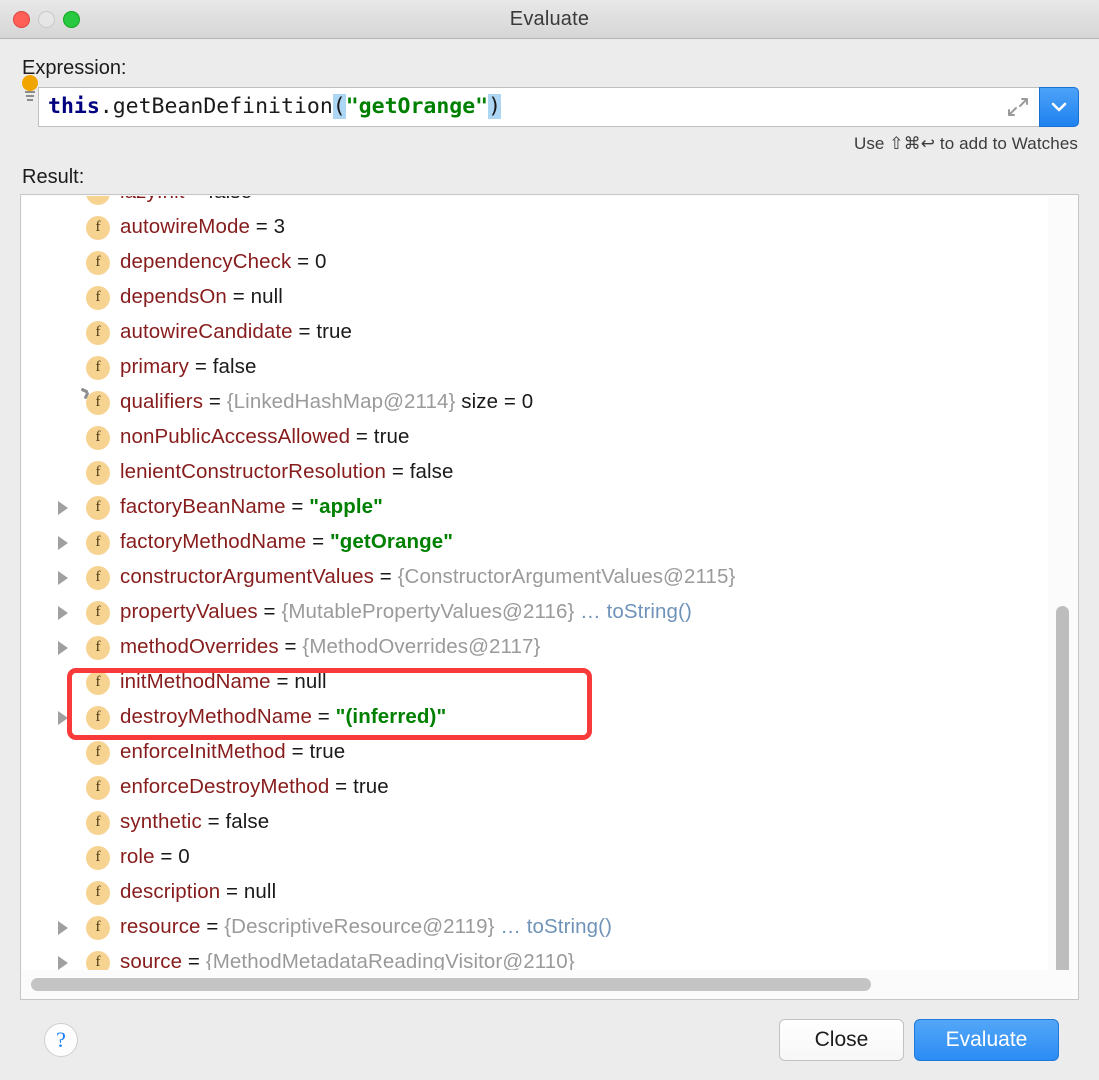 The width and height of the screenshot is (1099, 1080). Describe the element at coordinates (391, 717) in the screenshot. I see `field-value: "(inferred)"` at that location.